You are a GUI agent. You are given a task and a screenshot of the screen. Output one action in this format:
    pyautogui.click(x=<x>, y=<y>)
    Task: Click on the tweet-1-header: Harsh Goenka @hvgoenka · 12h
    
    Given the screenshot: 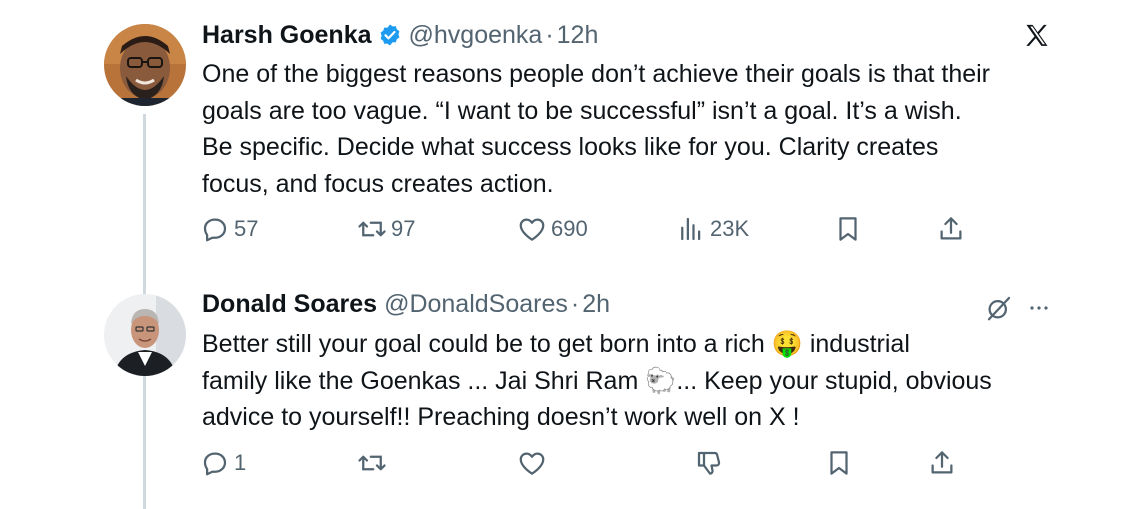 What is the action you would take?
    pyautogui.click(x=400, y=35)
    